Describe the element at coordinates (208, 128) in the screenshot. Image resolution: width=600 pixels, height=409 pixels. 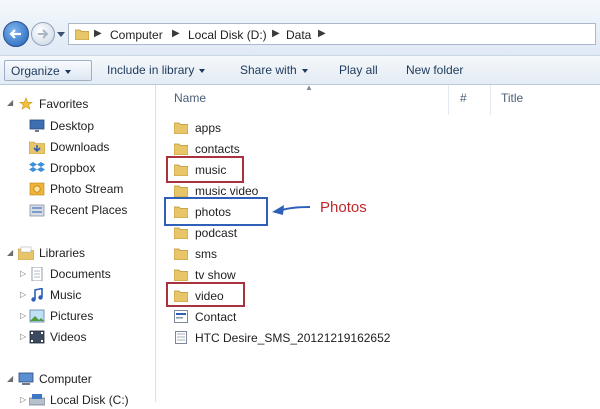
I see `file-name: apps` at that location.